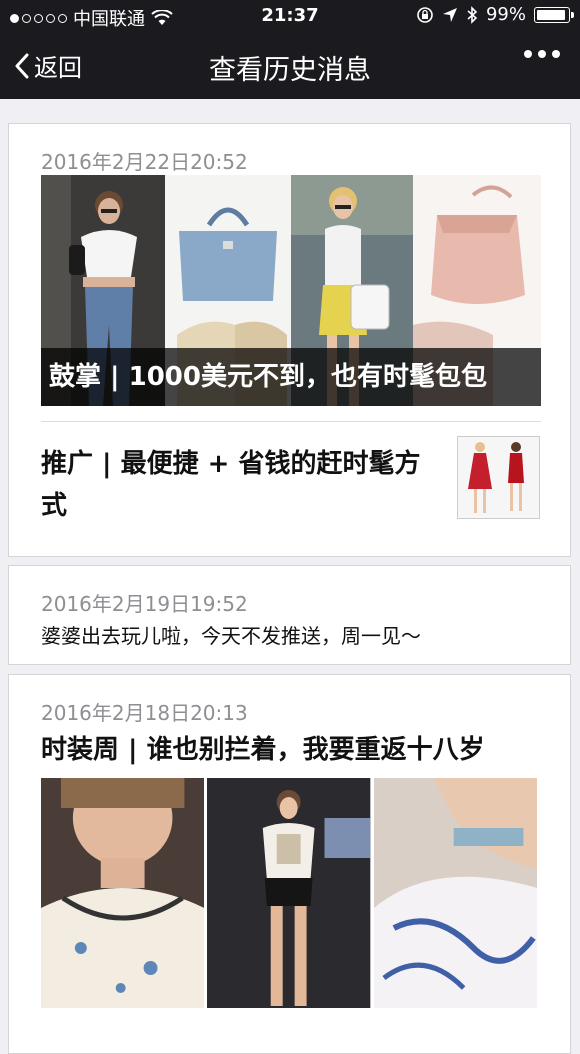 The width and height of the screenshot is (580, 1054). I want to click on message-date: 2016年2月18日20:13, so click(144, 713).